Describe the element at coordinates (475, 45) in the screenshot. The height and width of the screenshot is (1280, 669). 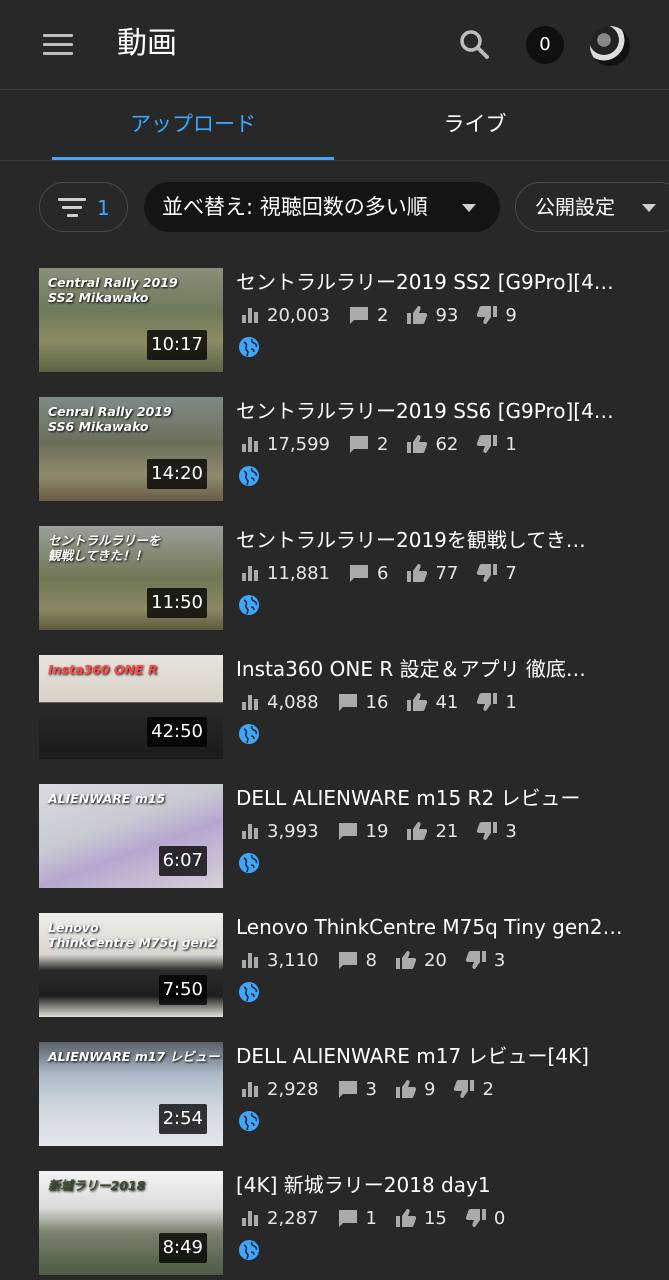
I see `search-icon` at that location.